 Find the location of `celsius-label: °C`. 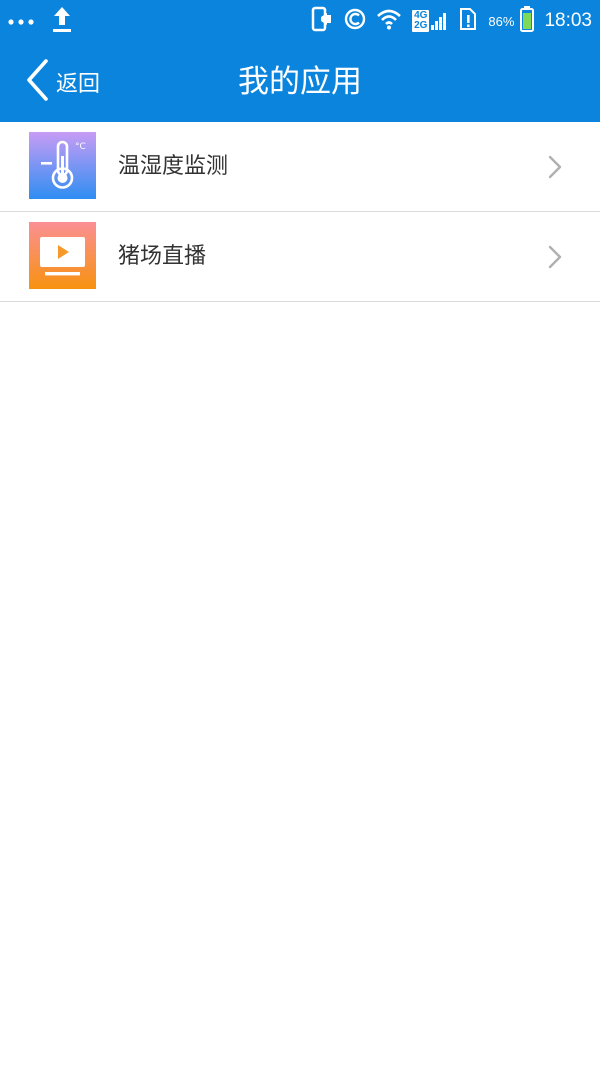

celsius-label: °C is located at coordinates (80, 147).